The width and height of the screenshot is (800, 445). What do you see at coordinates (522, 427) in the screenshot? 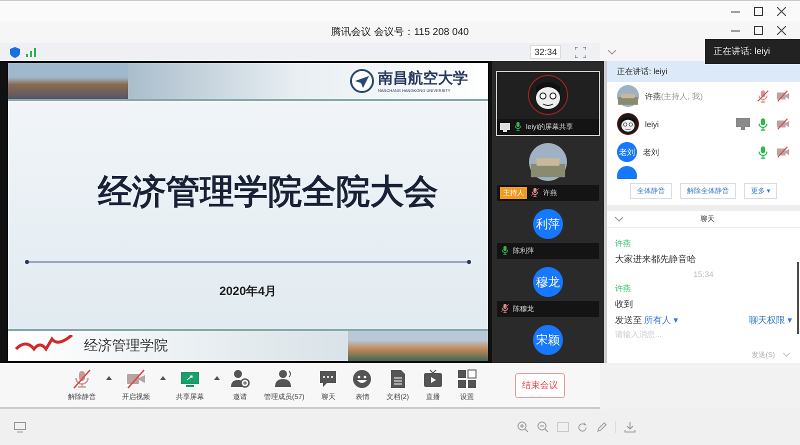
I see `zoom-in-icon` at bounding box center [522, 427].